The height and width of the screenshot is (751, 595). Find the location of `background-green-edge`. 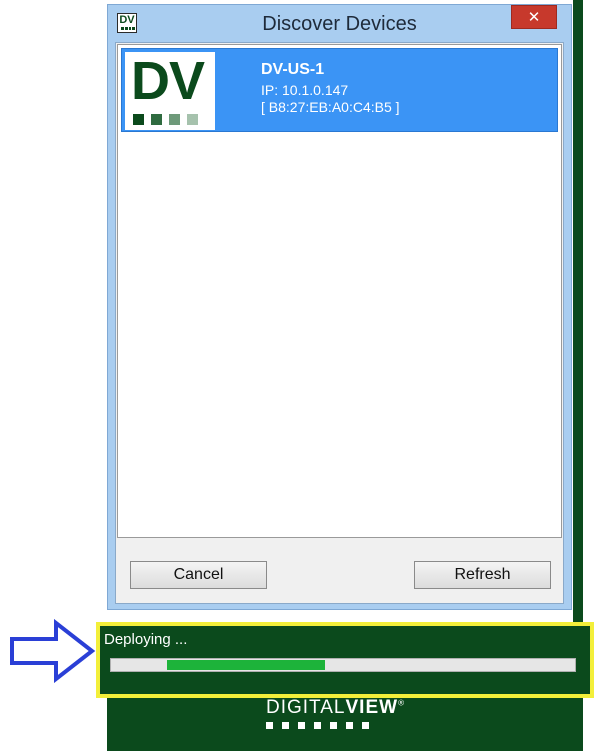

background-green-edge is located at coordinates (578, 312).